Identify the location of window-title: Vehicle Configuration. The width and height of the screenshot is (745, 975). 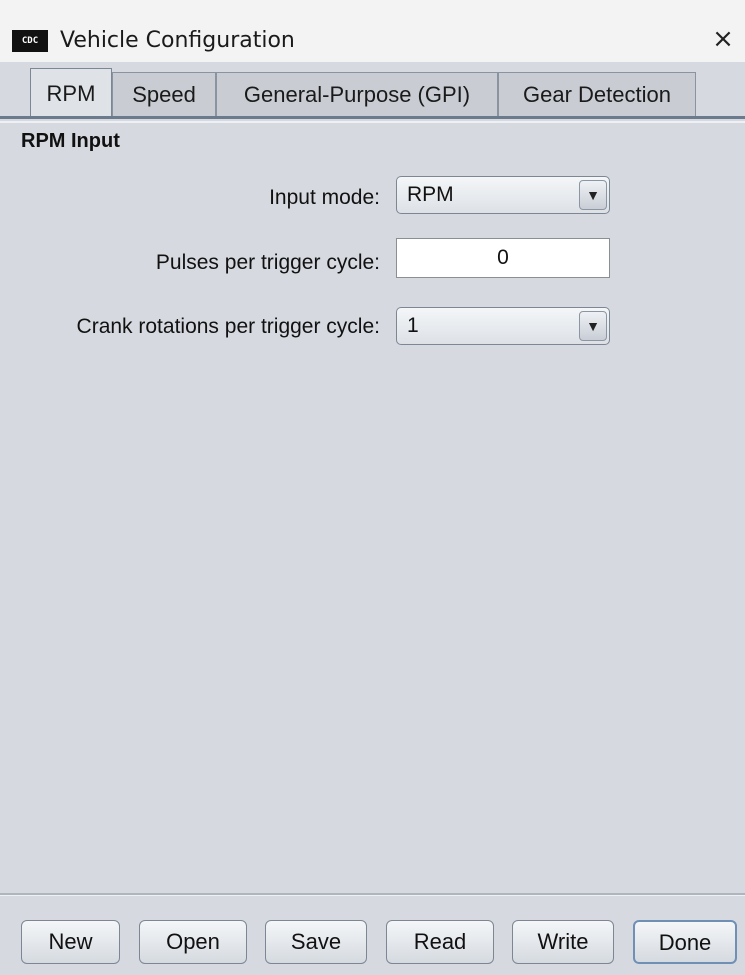
(177, 40).